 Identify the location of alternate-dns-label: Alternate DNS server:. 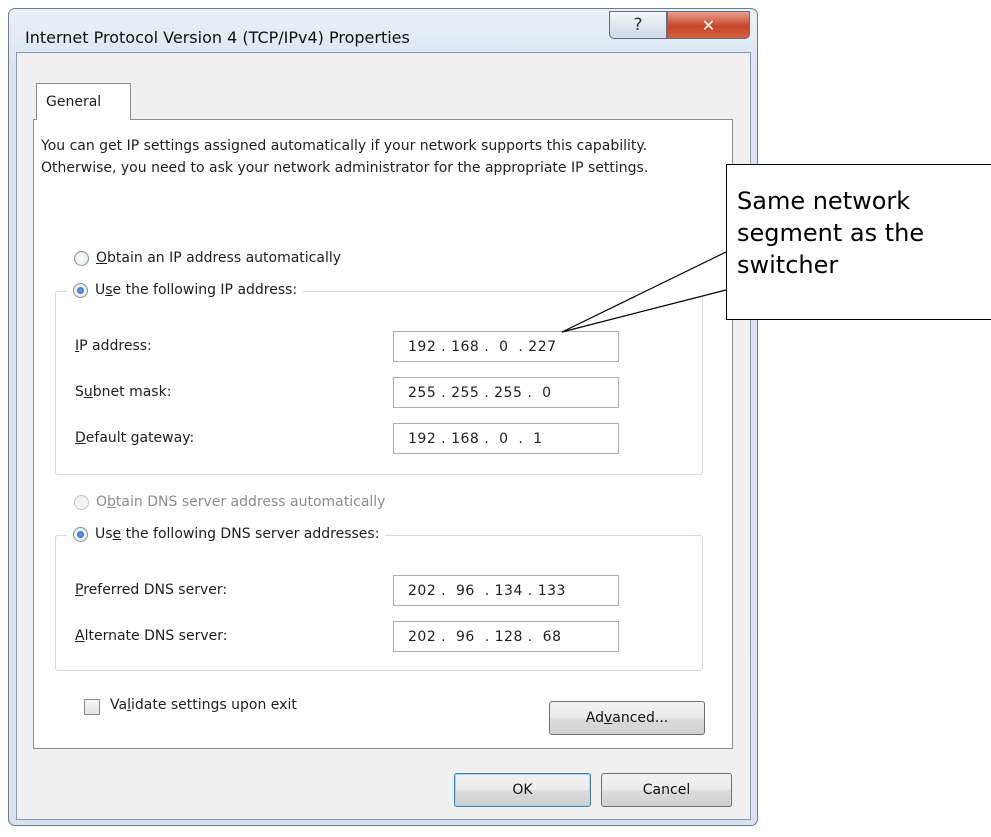
(151, 636).